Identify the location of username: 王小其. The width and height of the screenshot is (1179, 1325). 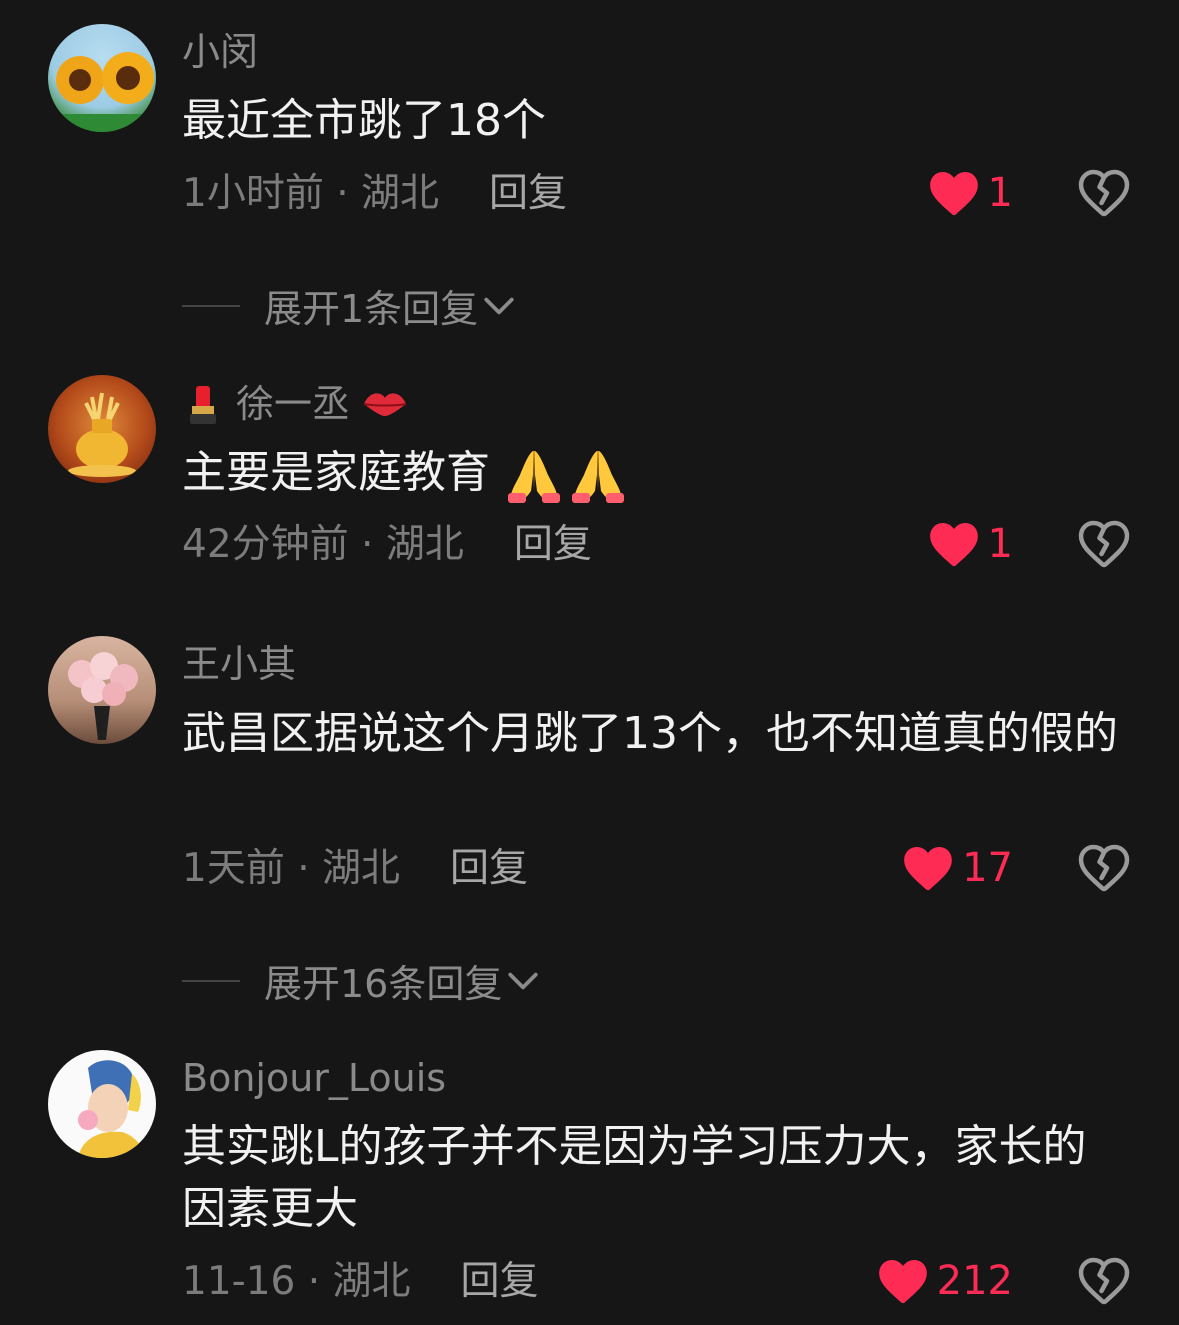
(239, 664).